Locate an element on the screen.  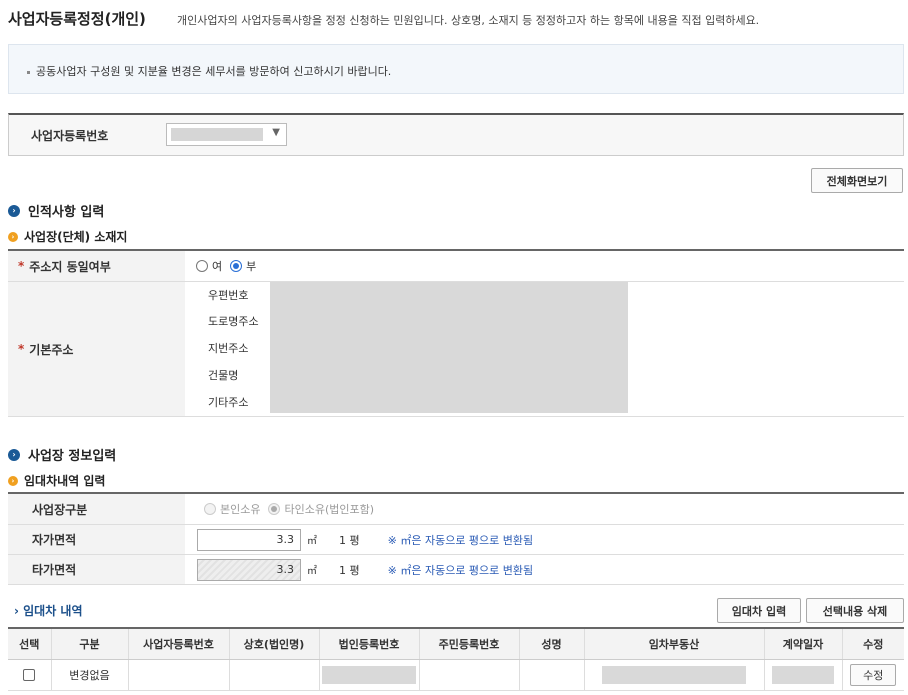
bullet-icon is located at coordinates (28, 72).